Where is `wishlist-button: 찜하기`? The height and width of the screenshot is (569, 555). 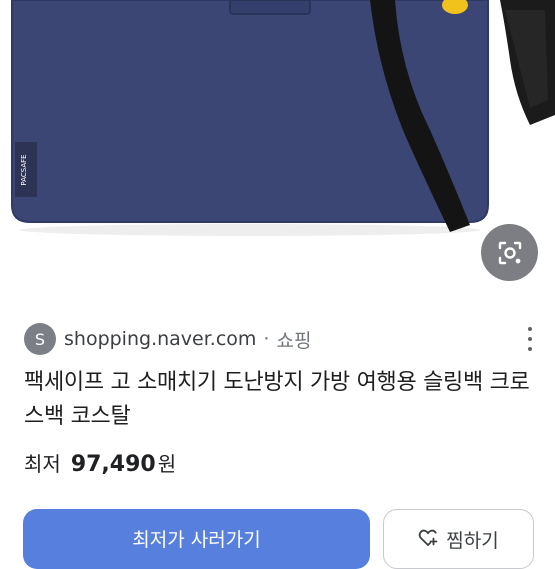
wishlist-button: 찜하기 is located at coordinates (458, 539).